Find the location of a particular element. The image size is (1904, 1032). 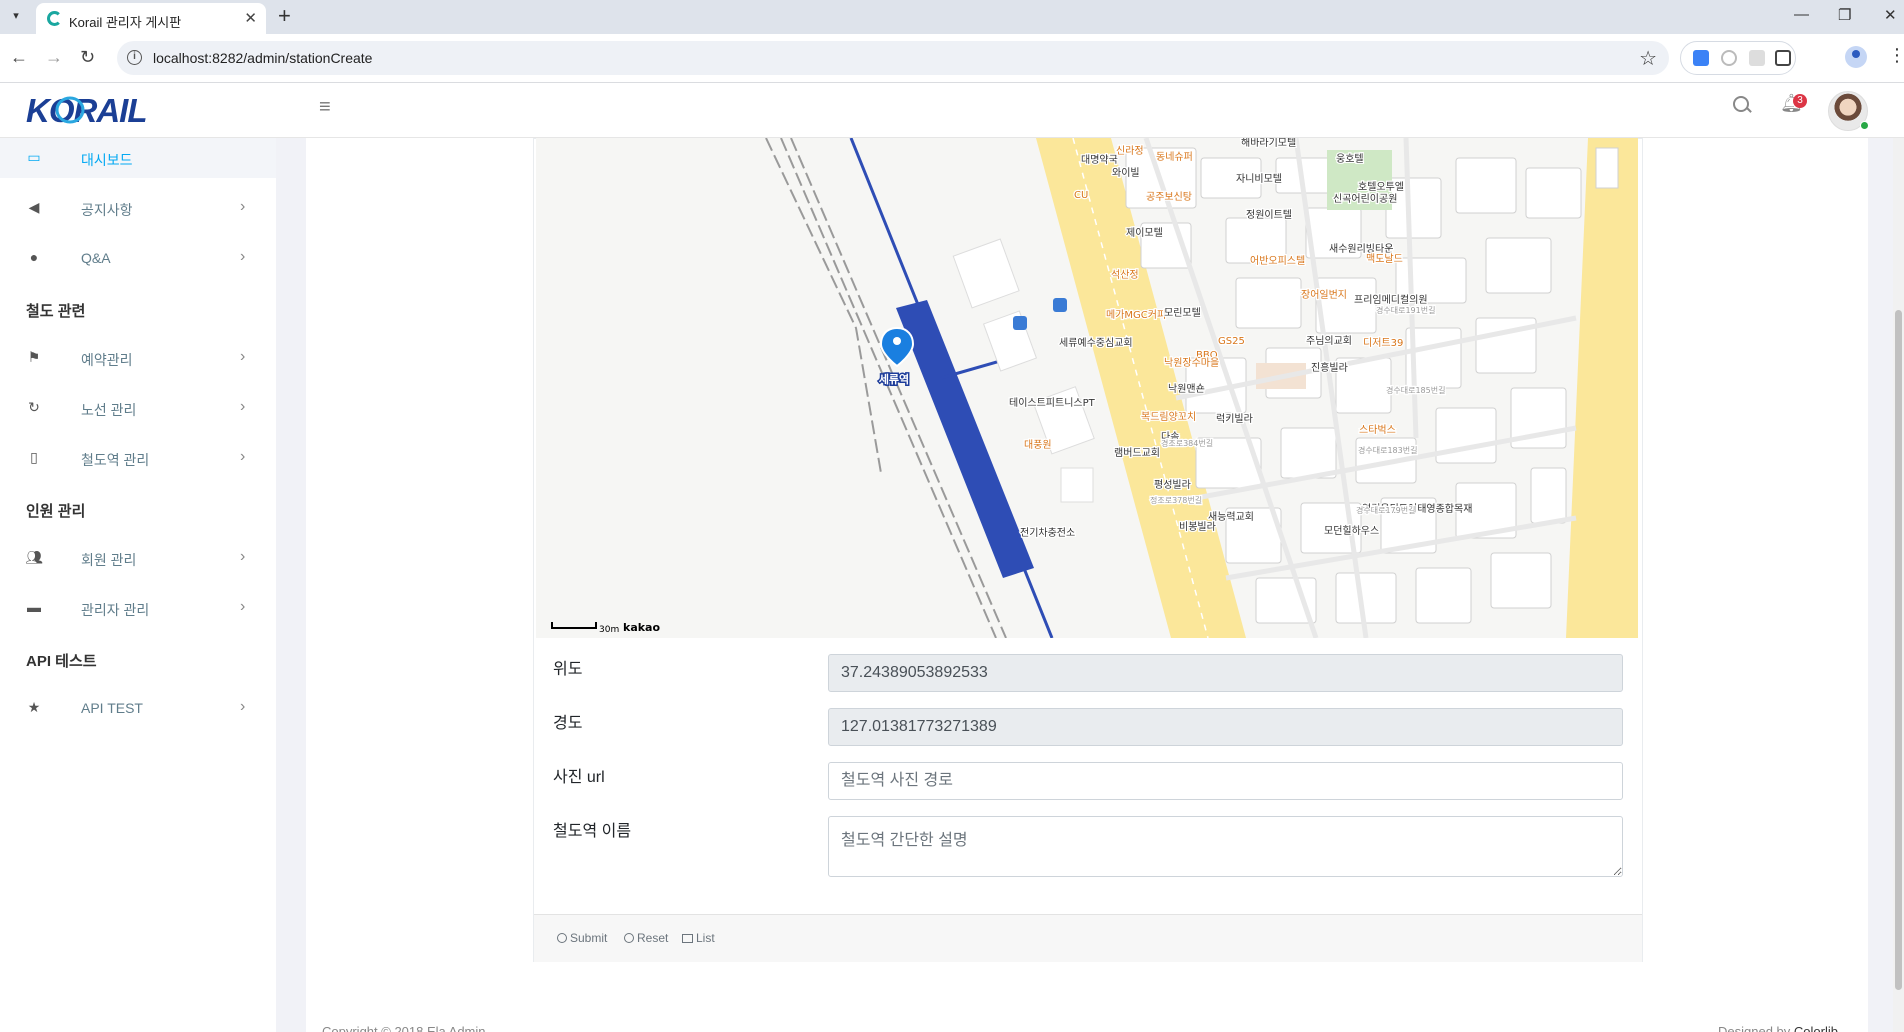

app-header: KORAIL ≡ 🔔︎ 3 is located at coordinates (952, 110).